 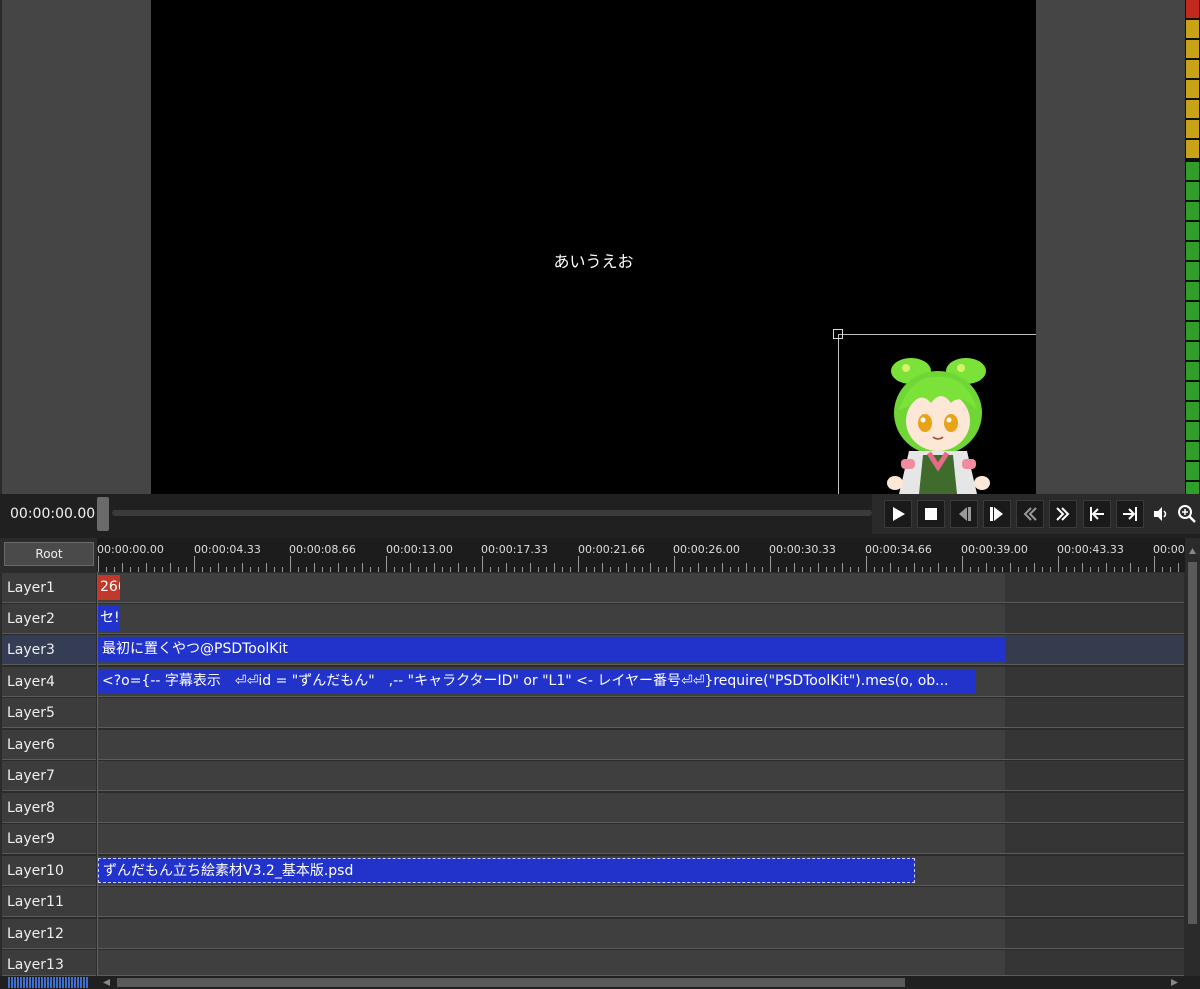 What do you see at coordinates (49, 902) in the screenshot?
I see `layer-label-11: Layer11` at bounding box center [49, 902].